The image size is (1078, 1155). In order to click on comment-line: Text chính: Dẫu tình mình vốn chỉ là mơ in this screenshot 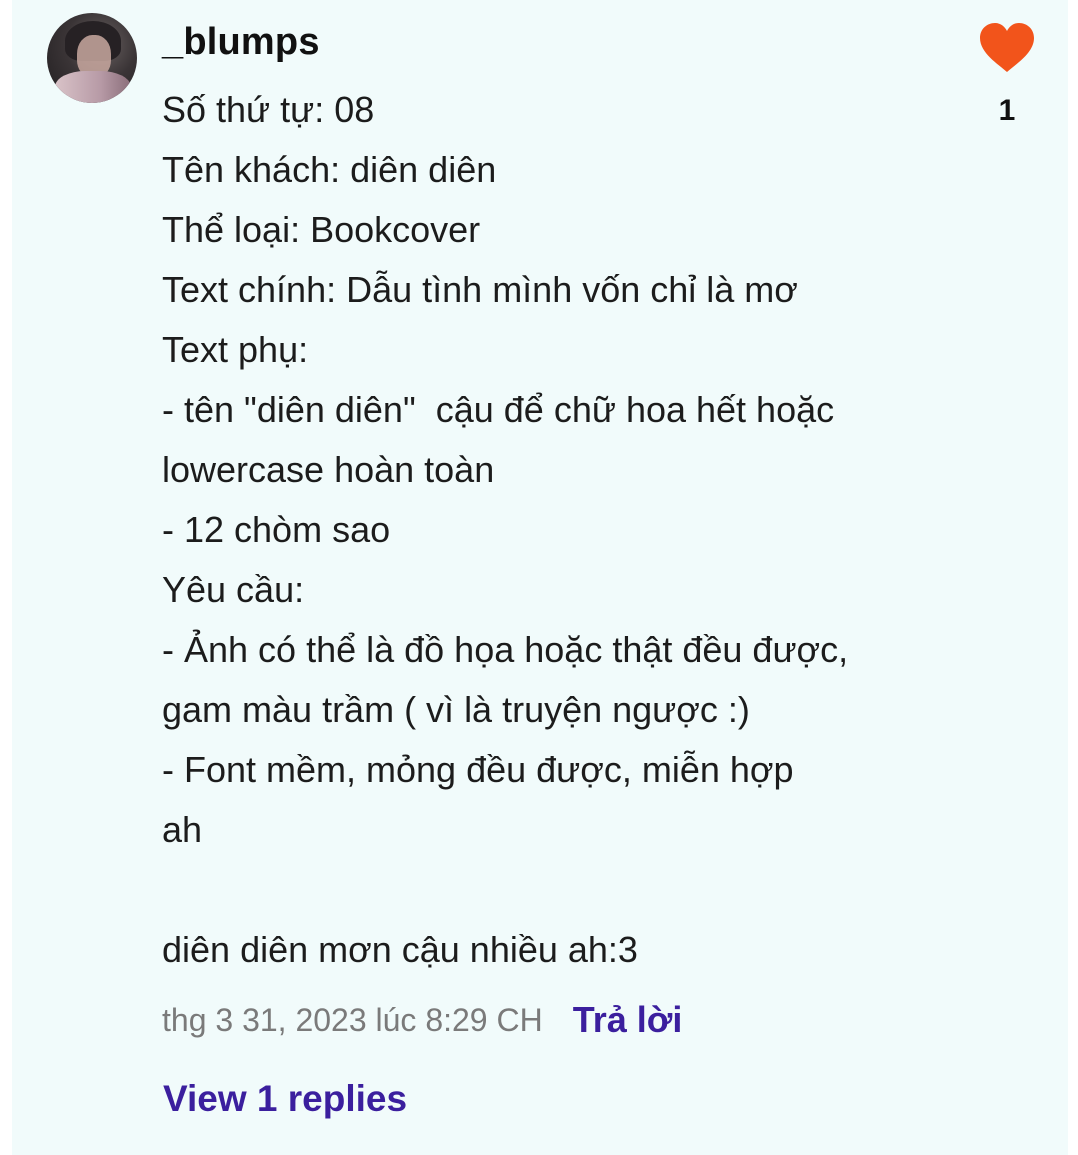, I will do `click(480, 289)`.